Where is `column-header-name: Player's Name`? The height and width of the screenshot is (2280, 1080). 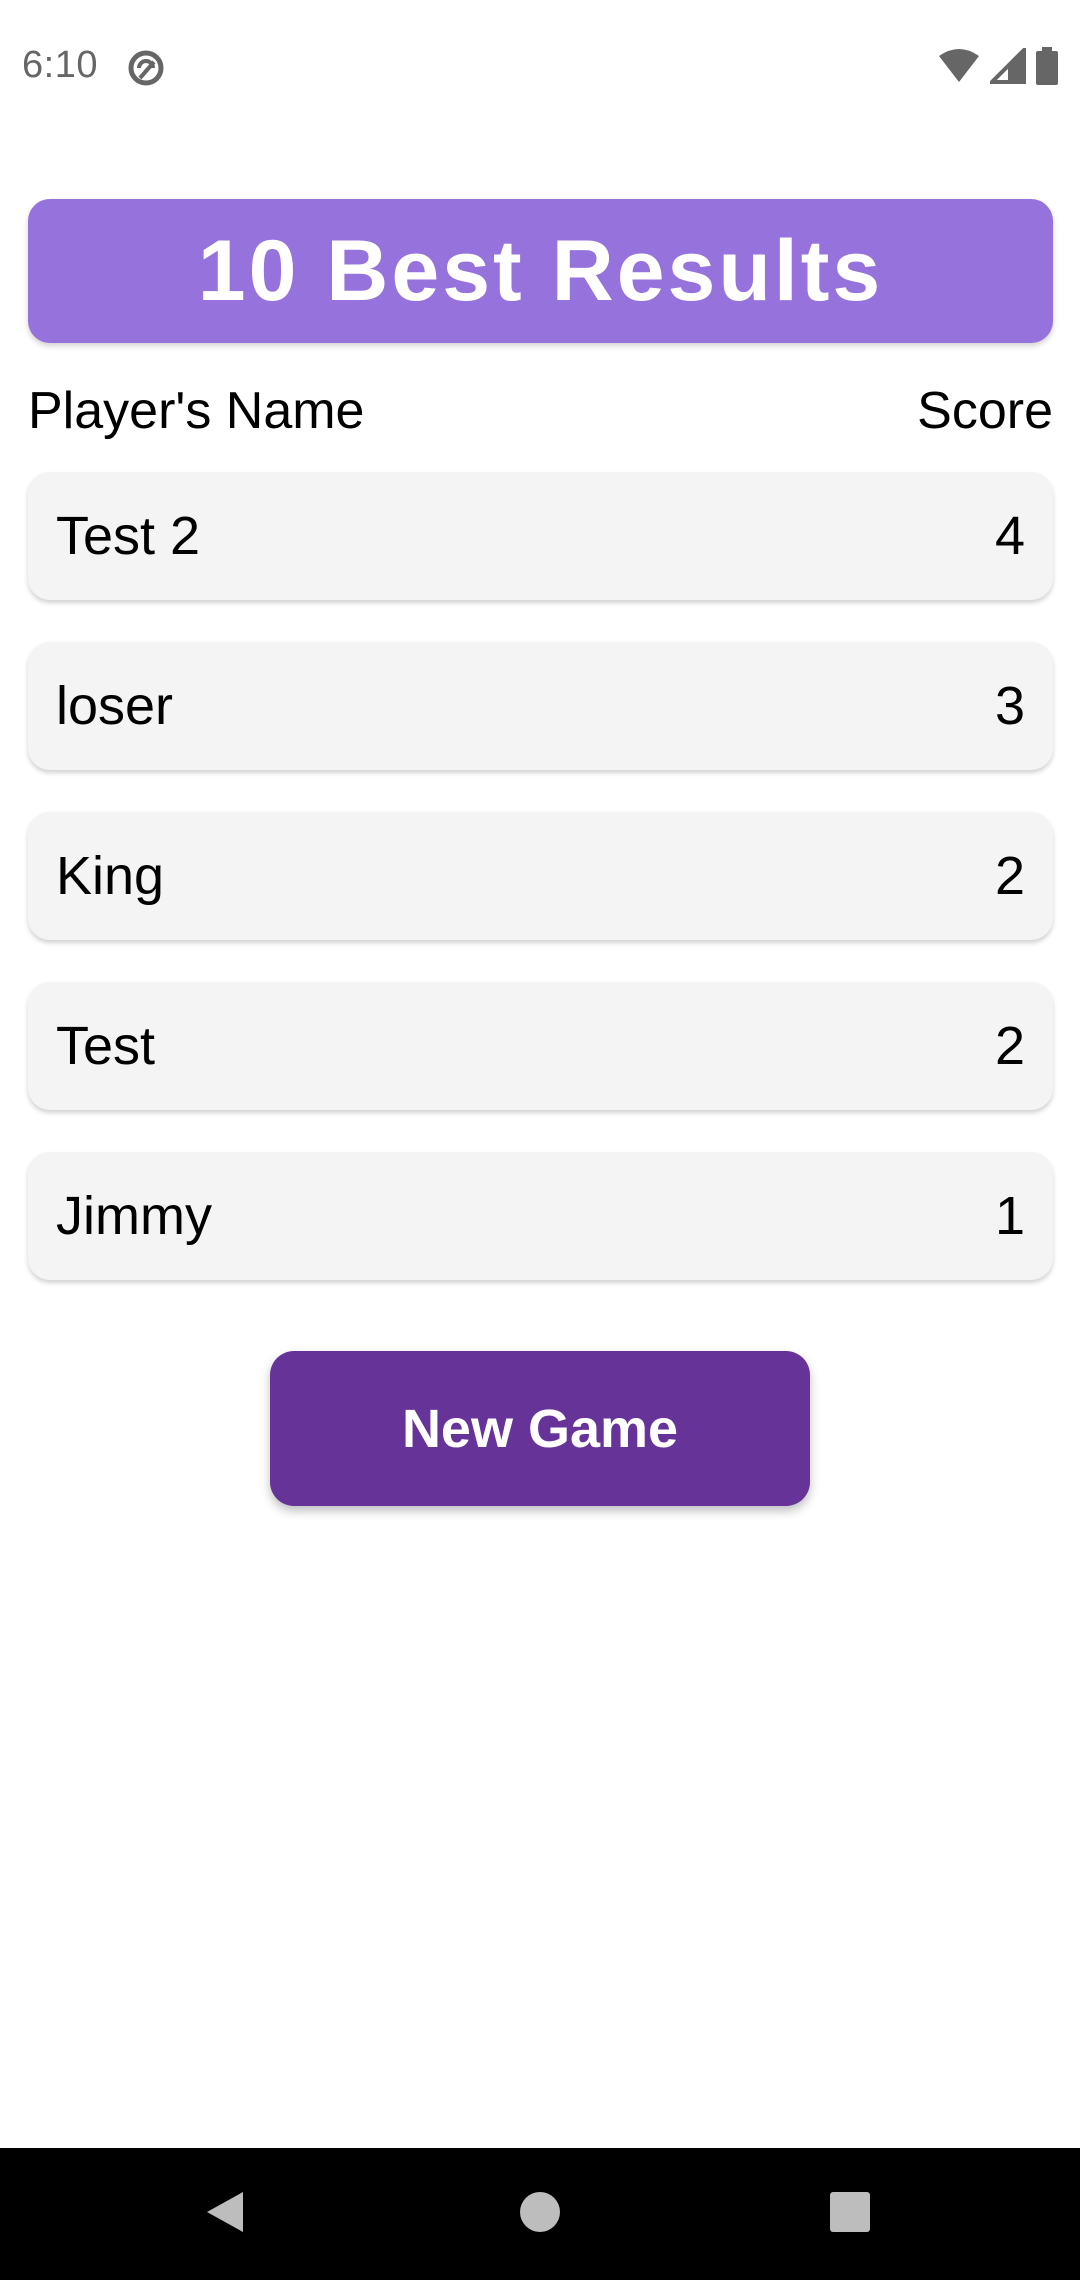
column-header-name: Player's Name is located at coordinates (196, 411).